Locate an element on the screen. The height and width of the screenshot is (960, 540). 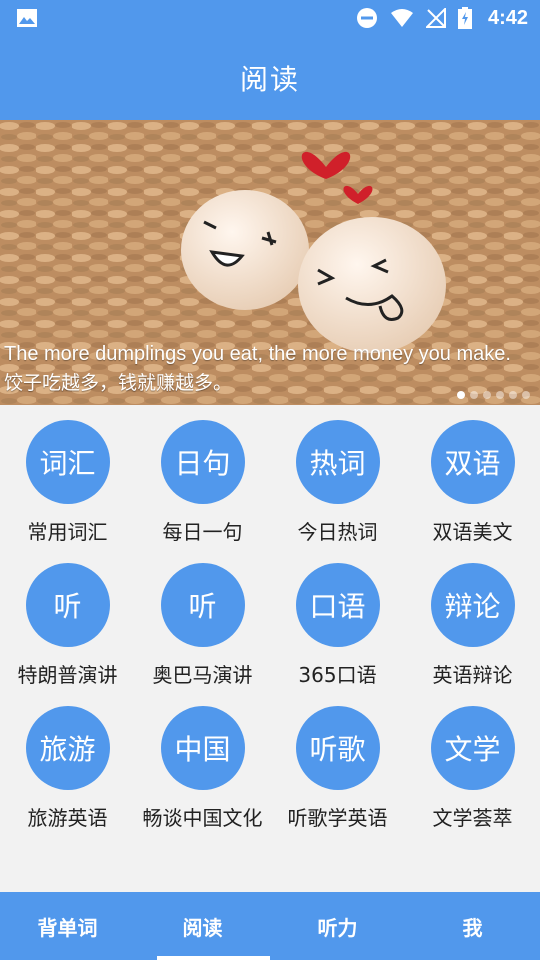
category-label: 每日一句 is located at coordinates (202, 532).